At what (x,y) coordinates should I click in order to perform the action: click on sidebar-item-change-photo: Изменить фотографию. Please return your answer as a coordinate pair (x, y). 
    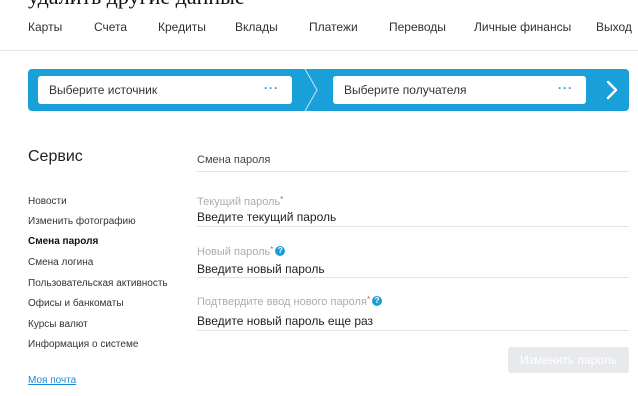
    Looking at the image, I should click on (82, 221).